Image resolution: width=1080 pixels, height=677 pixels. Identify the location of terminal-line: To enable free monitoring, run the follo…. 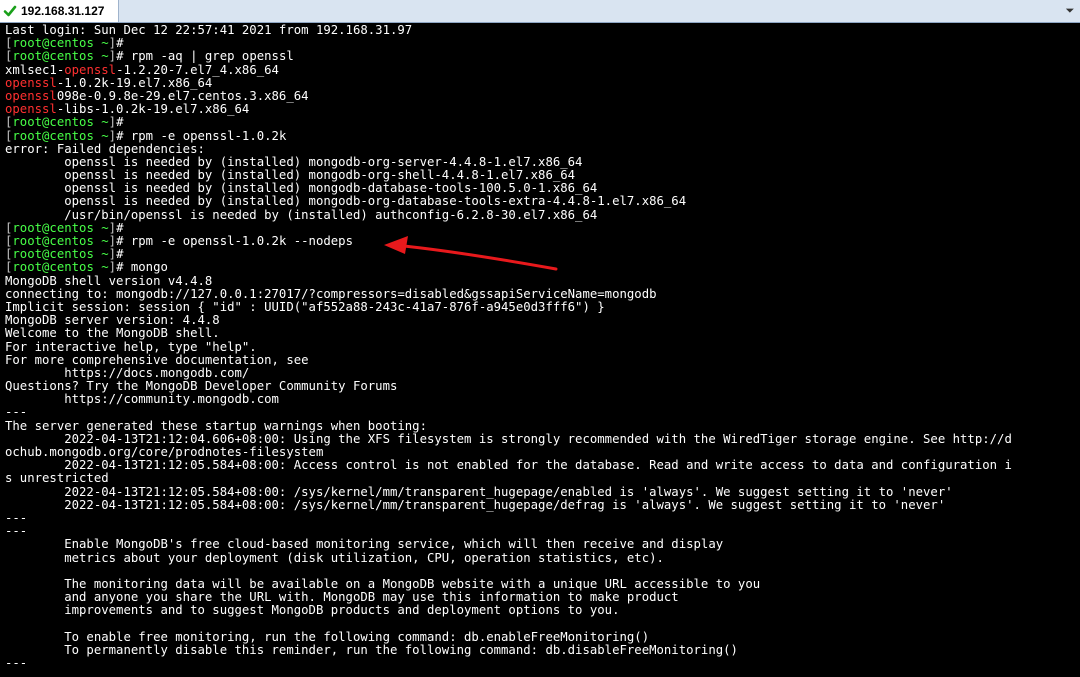
(327, 636).